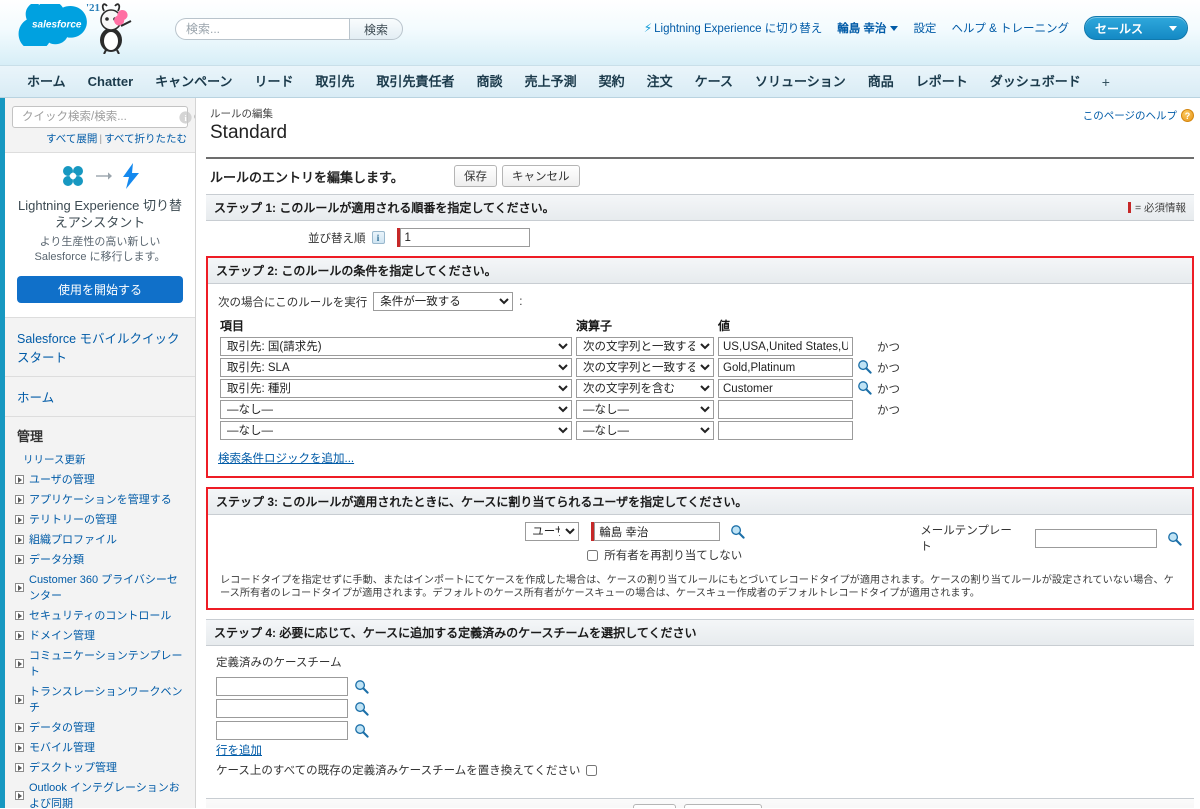  I want to click on cancel-button-bottom: キャンセル, so click(723, 806).